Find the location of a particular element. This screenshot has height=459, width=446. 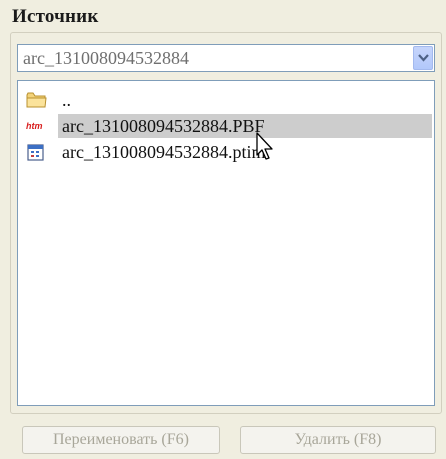

group-title: Источник is located at coordinates (55, 16).